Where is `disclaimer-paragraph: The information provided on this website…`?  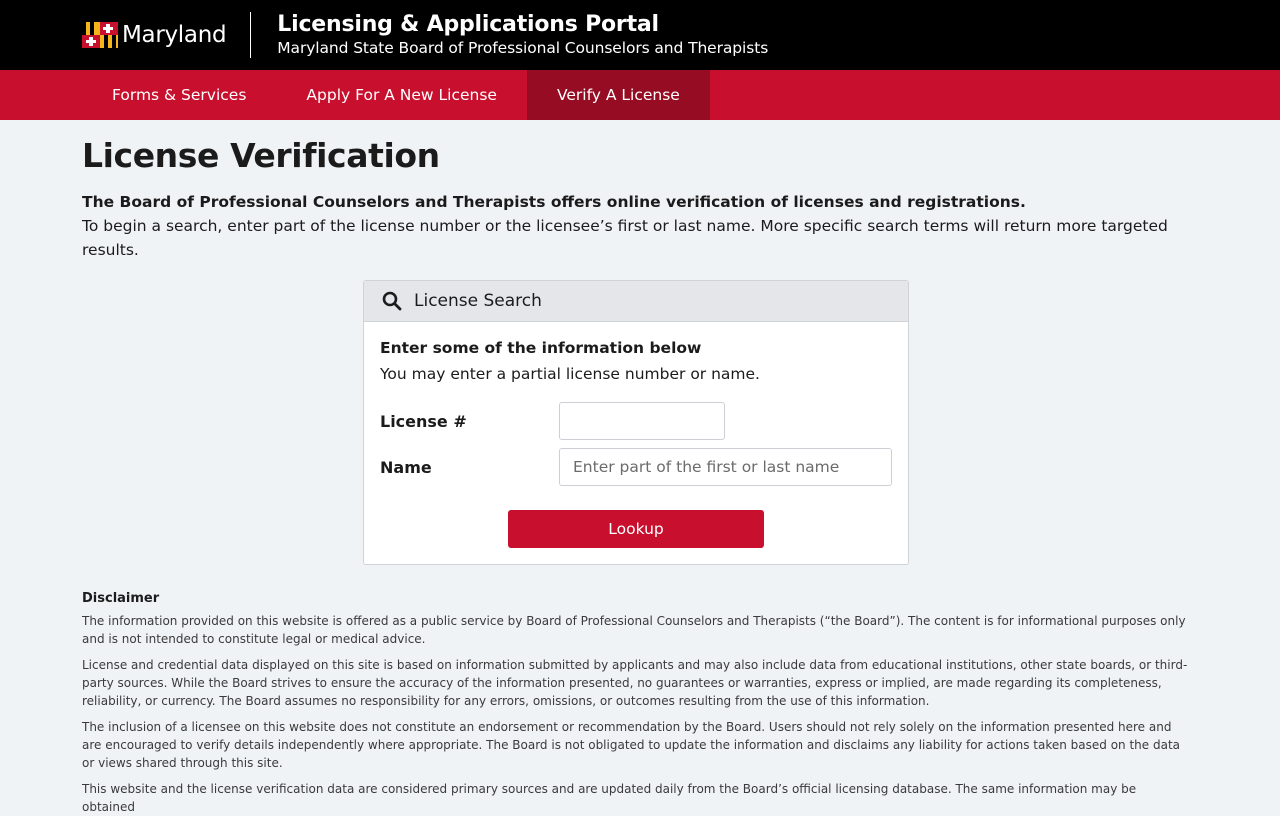
disclaimer-paragraph: The information provided on this website… is located at coordinates (634, 630).